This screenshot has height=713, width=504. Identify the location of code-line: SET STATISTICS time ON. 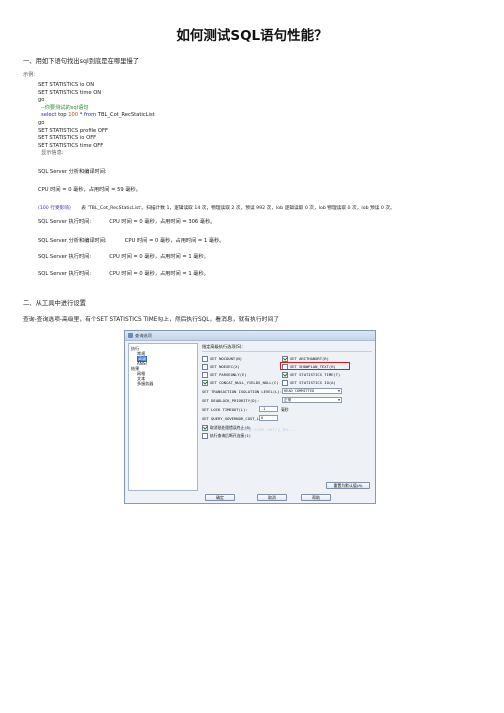
(70, 92).